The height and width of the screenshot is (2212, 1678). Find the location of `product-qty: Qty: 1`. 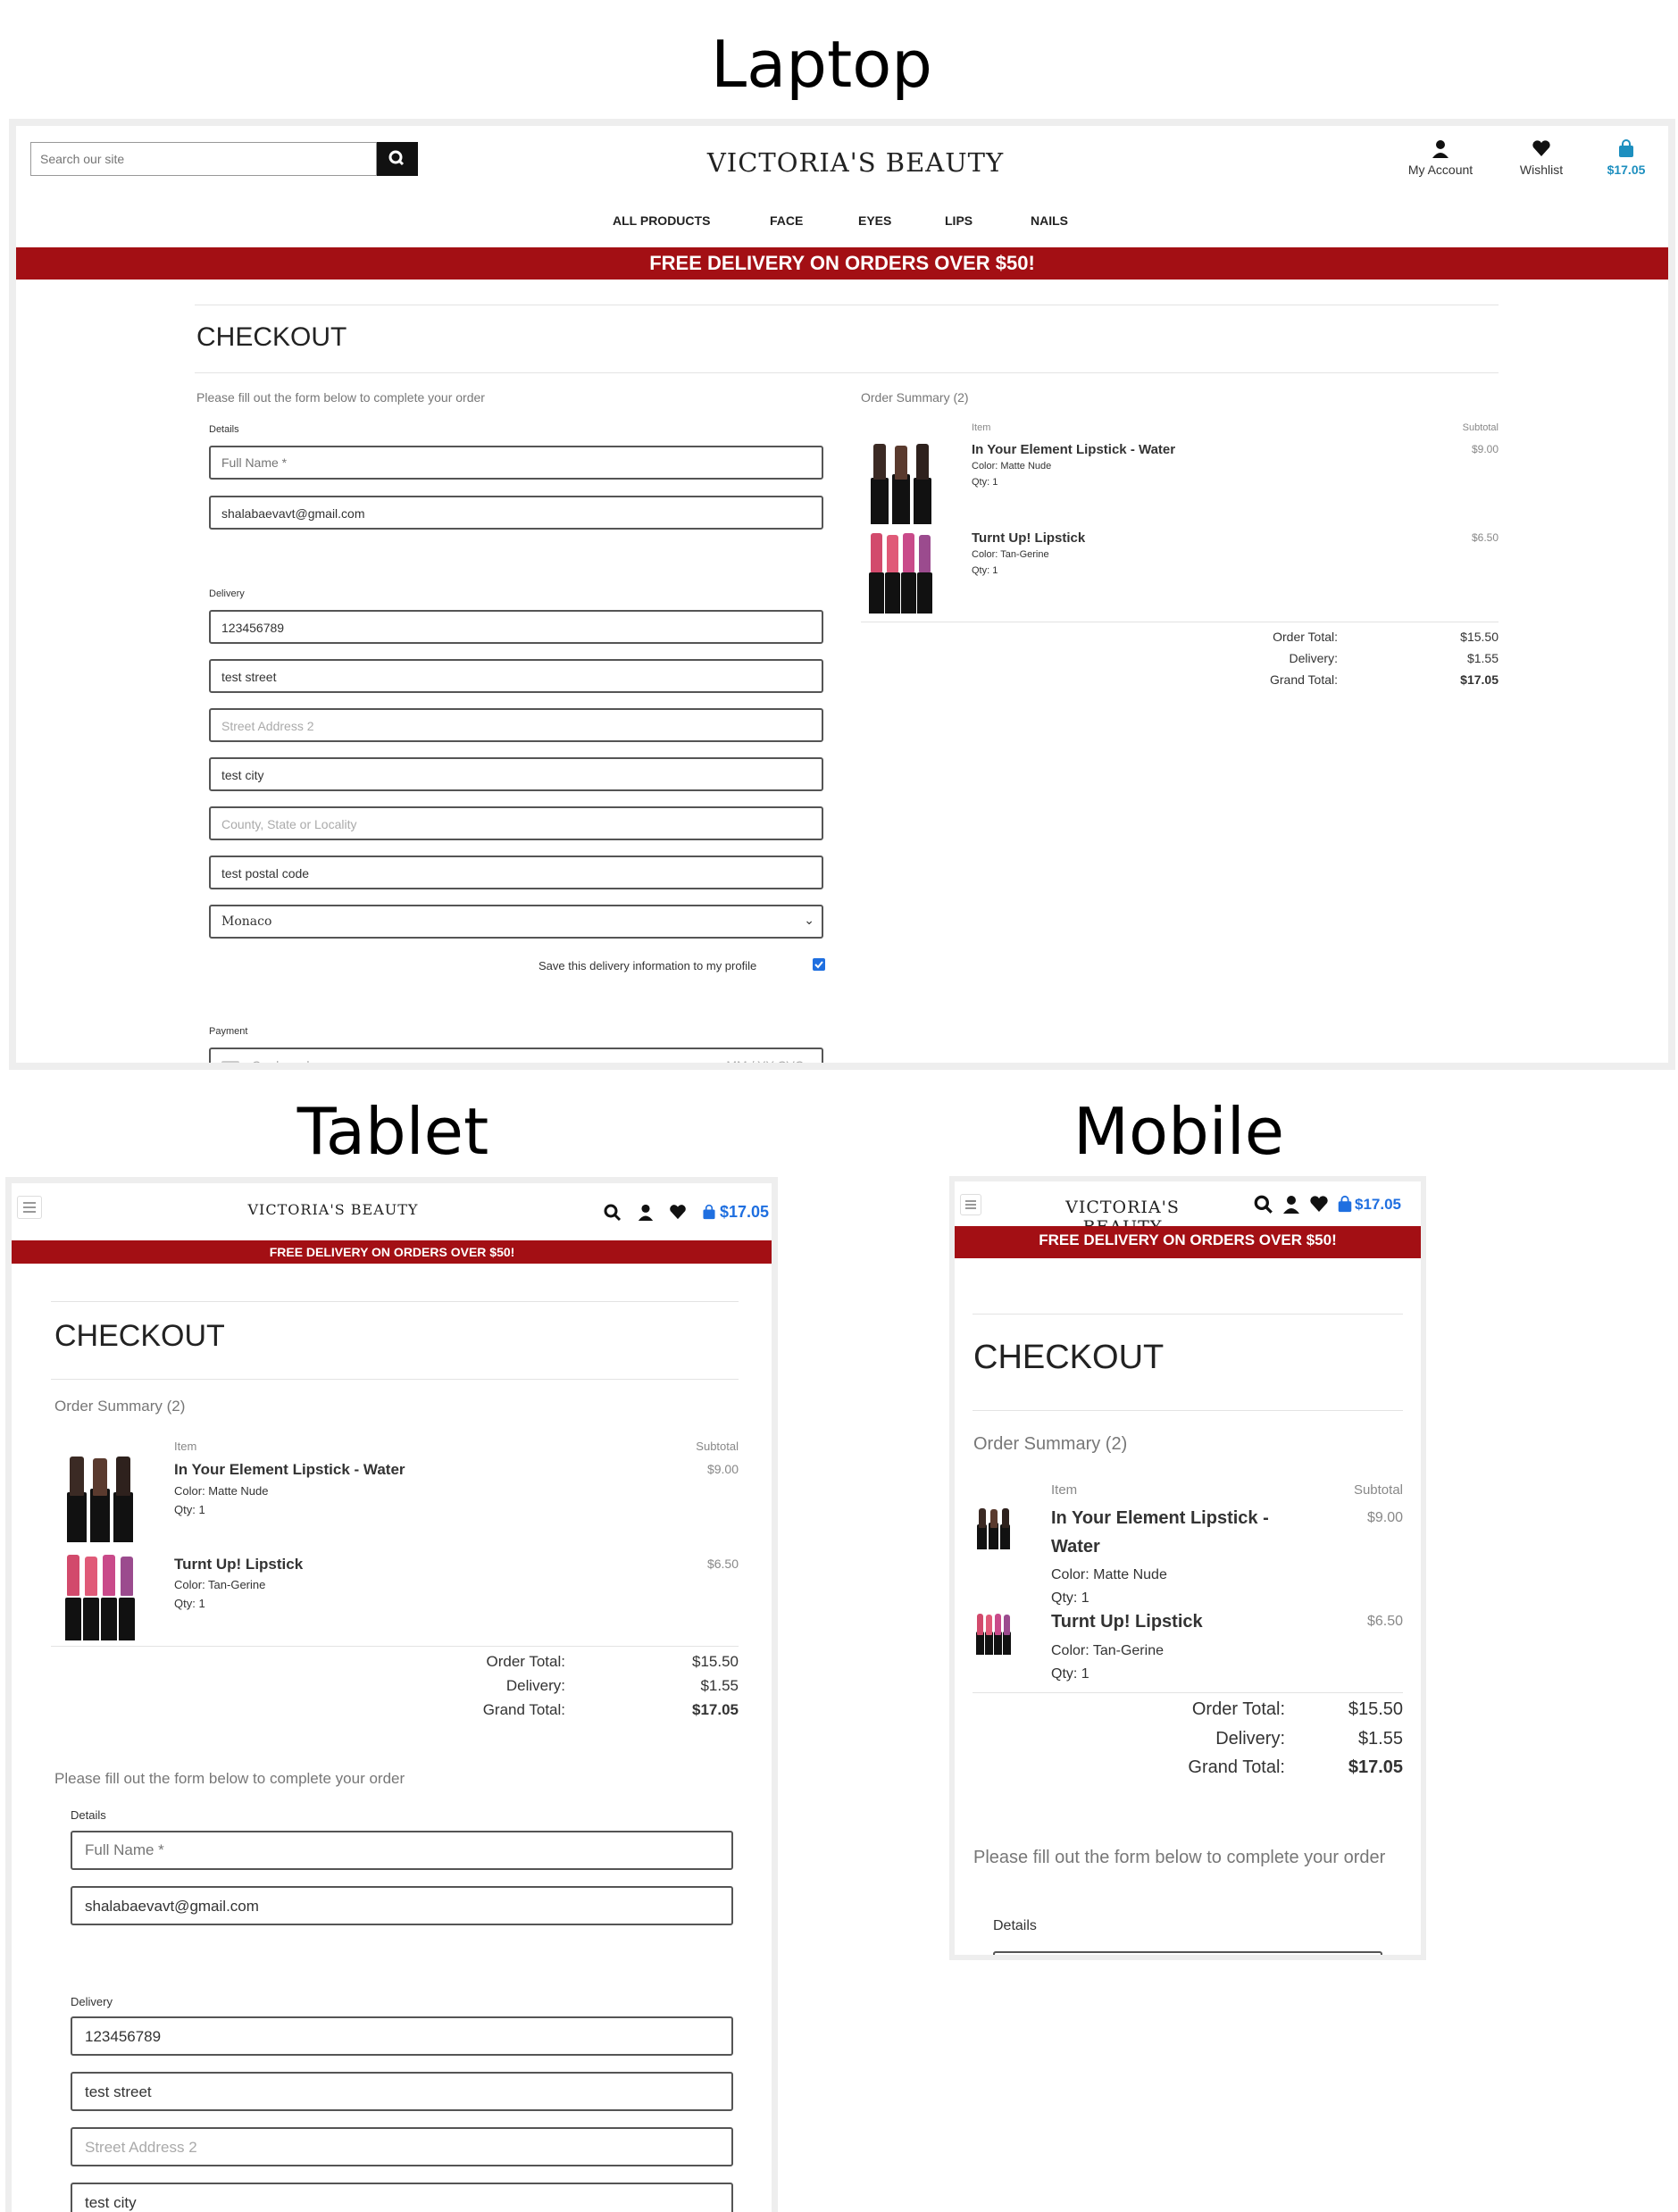

product-qty: Qty: 1 is located at coordinates (1070, 1598).